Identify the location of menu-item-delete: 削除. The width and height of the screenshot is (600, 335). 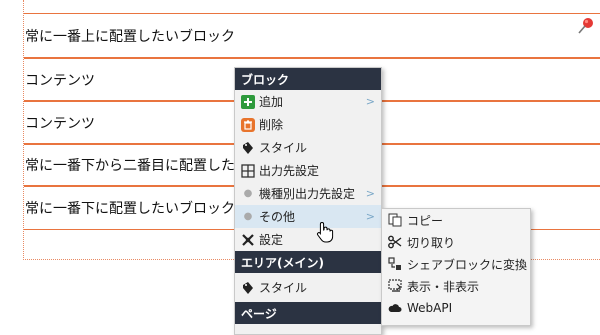
(308, 124).